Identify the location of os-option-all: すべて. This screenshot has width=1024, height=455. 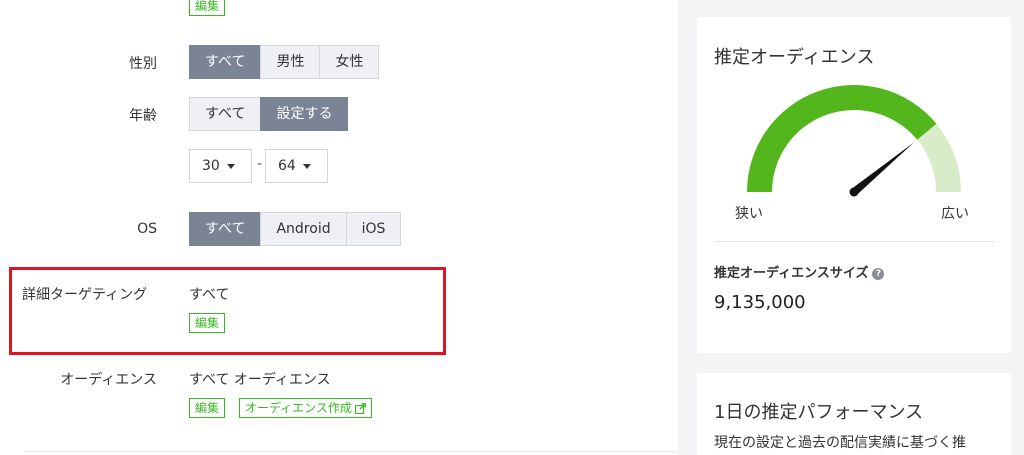
(225, 229).